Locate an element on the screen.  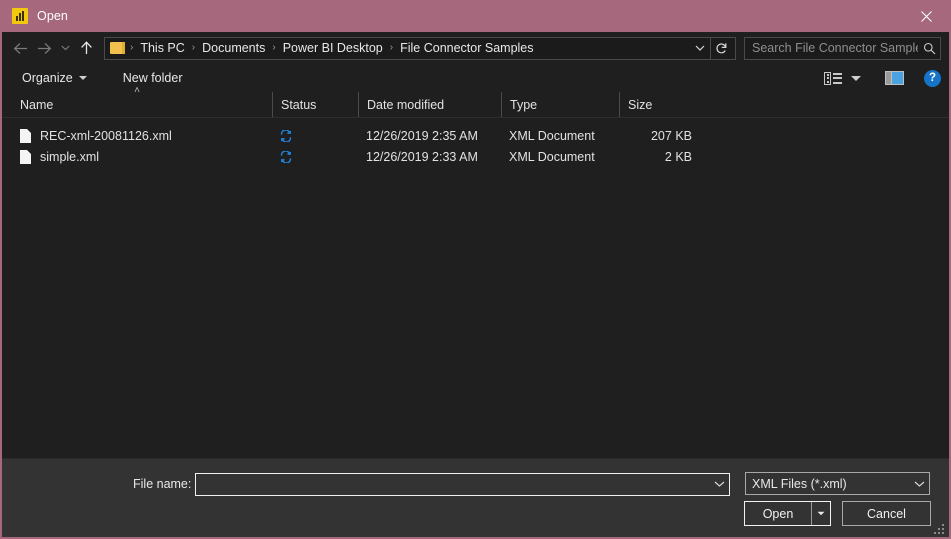
title-bar: Open is located at coordinates (475, 16).